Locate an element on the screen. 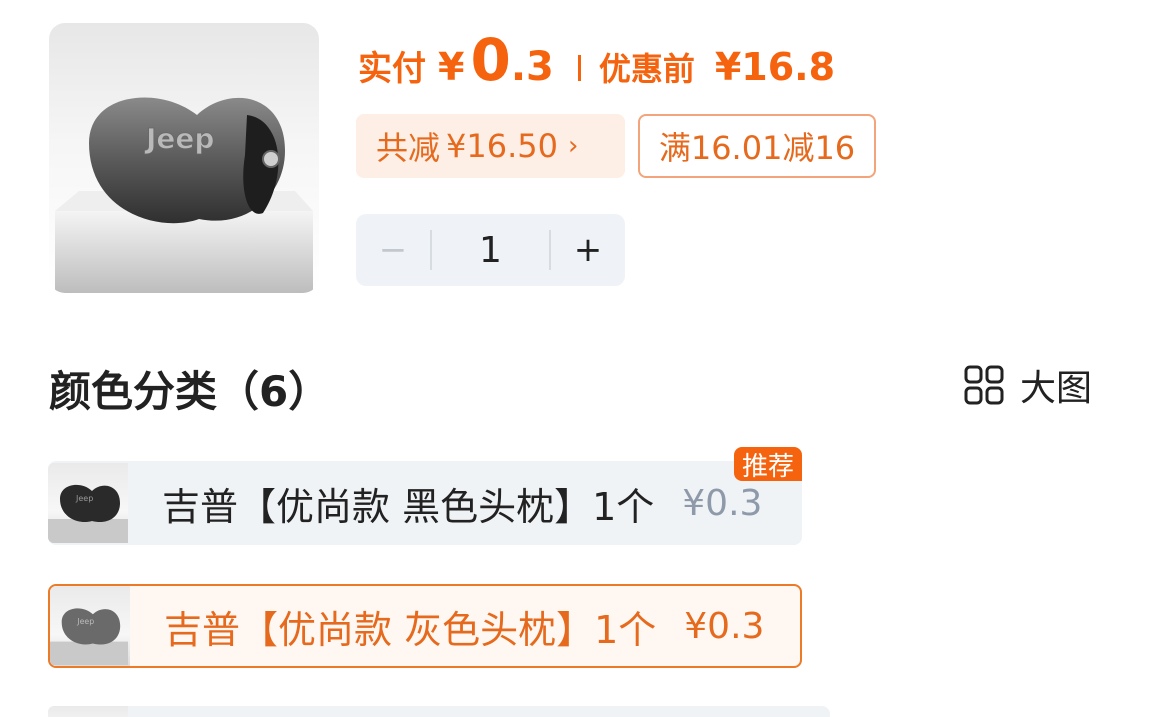 This screenshot has width=1152, height=717. variant-option-gray: Jeep 吉普【优尚款 灰色头枕】1个 ¥0.3 is located at coordinates (425, 626).